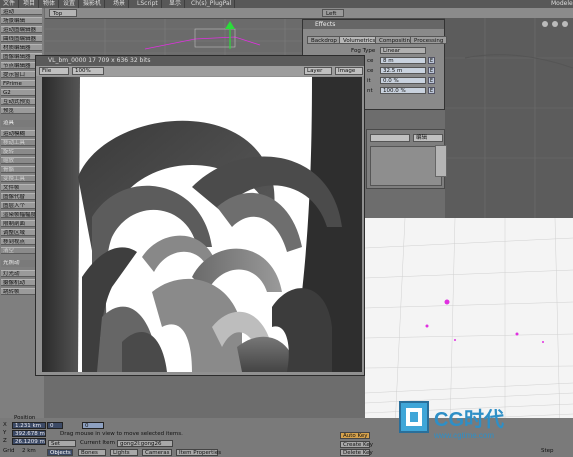 This screenshot has height=457, width=573. Describe the element at coordinates (148, 4) in the screenshot. I see `tab-lscript: LScript` at that location.